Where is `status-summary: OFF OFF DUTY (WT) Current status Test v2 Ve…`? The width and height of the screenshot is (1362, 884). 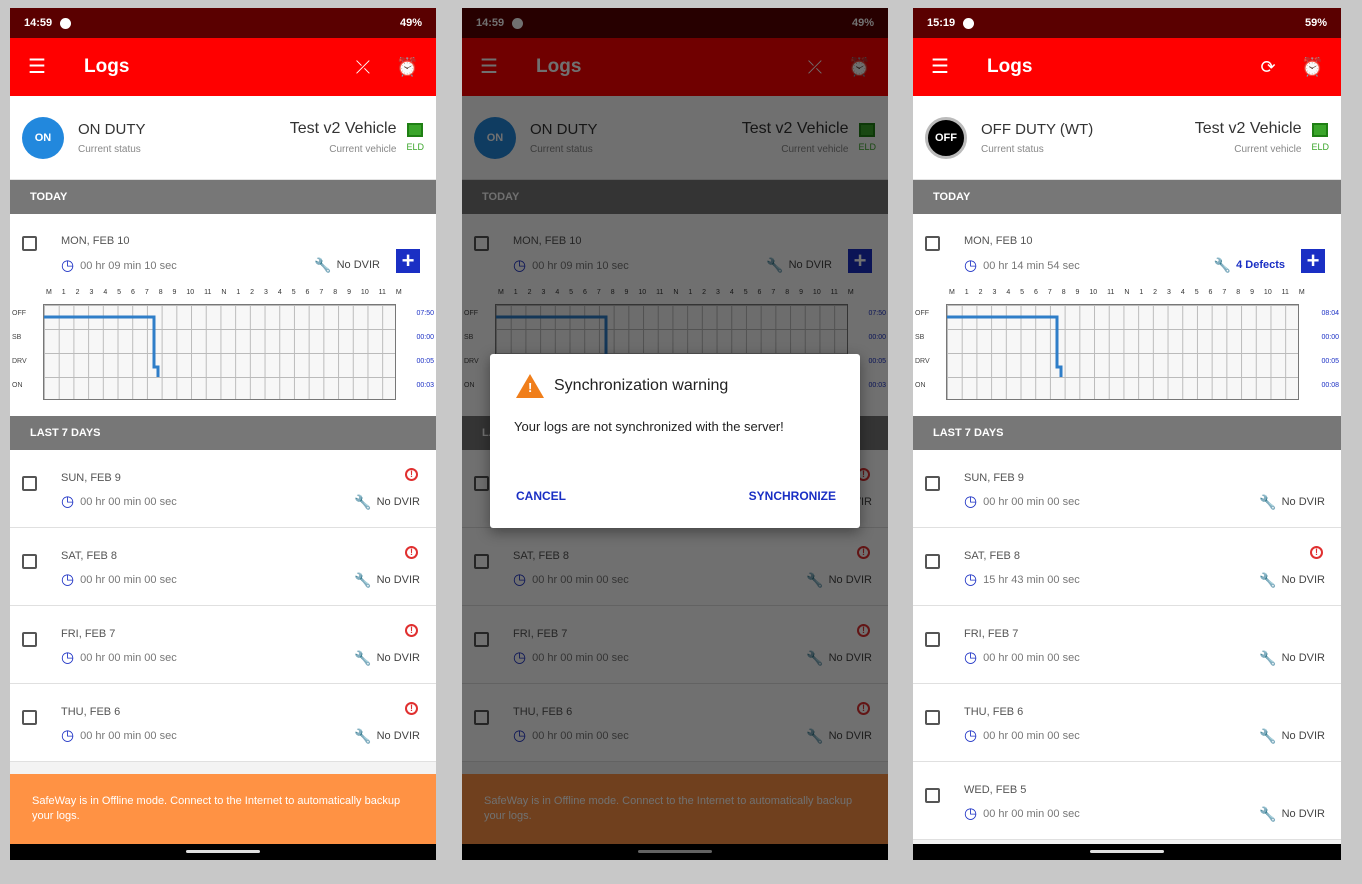 status-summary: OFF OFF DUTY (WT) Current status Test v2 Ve… is located at coordinates (1127, 138).